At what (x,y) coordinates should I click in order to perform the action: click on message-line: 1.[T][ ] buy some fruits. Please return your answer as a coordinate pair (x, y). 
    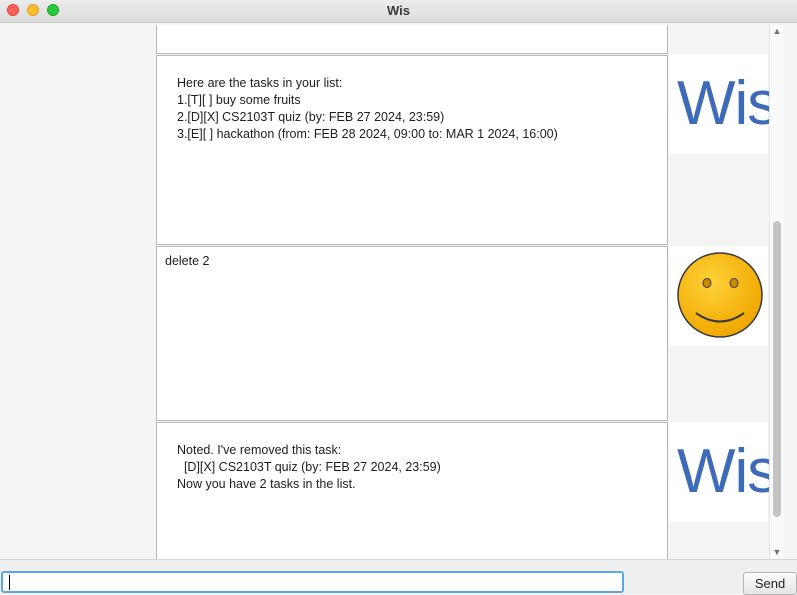
    Looking at the image, I should click on (239, 100).